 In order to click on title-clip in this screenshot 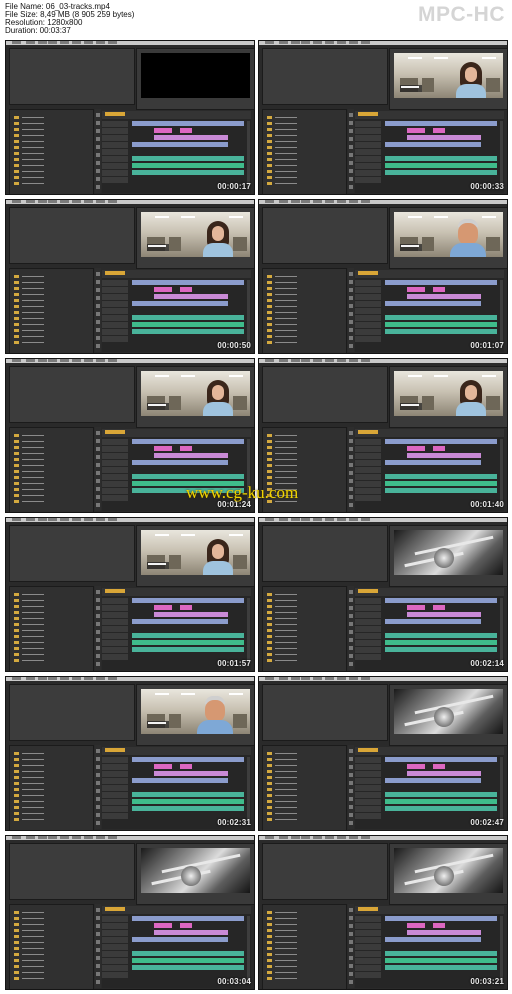, I will do `click(416, 130)`.